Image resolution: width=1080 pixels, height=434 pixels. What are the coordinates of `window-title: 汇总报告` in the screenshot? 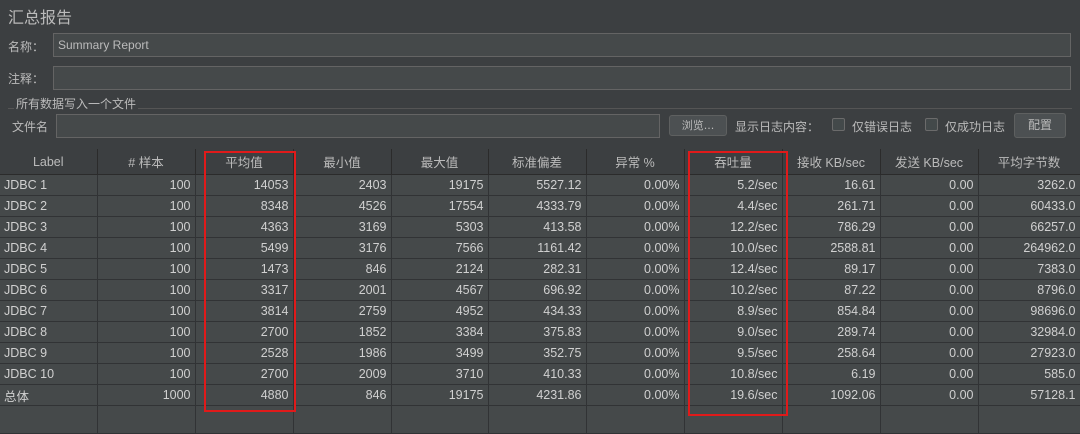 It's located at (40, 17).